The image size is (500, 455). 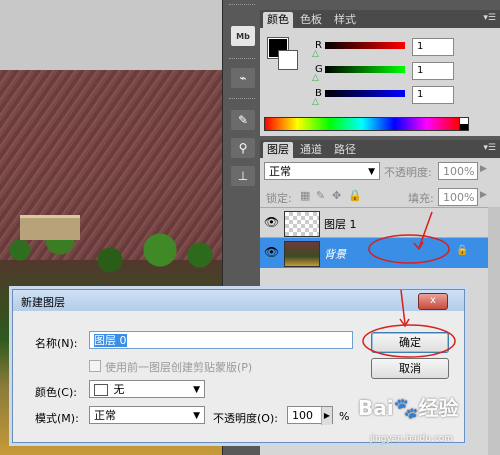 What do you see at coordinates (409, 249) in the screenshot?
I see `annotation-ellipse-background-layer` at bounding box center [409, 249].